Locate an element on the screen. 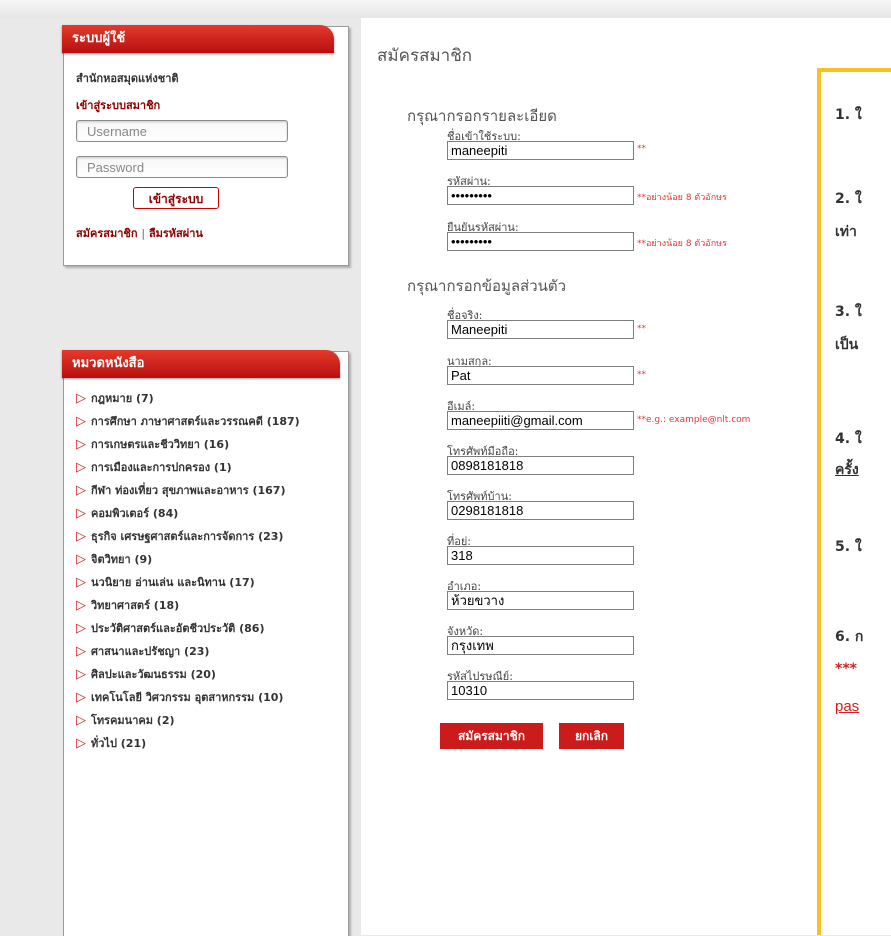 This screenshot has height=936, width=891. category-item: ▷ วิทยาศาสตร์ (18) is located at coordinates (208, 606).